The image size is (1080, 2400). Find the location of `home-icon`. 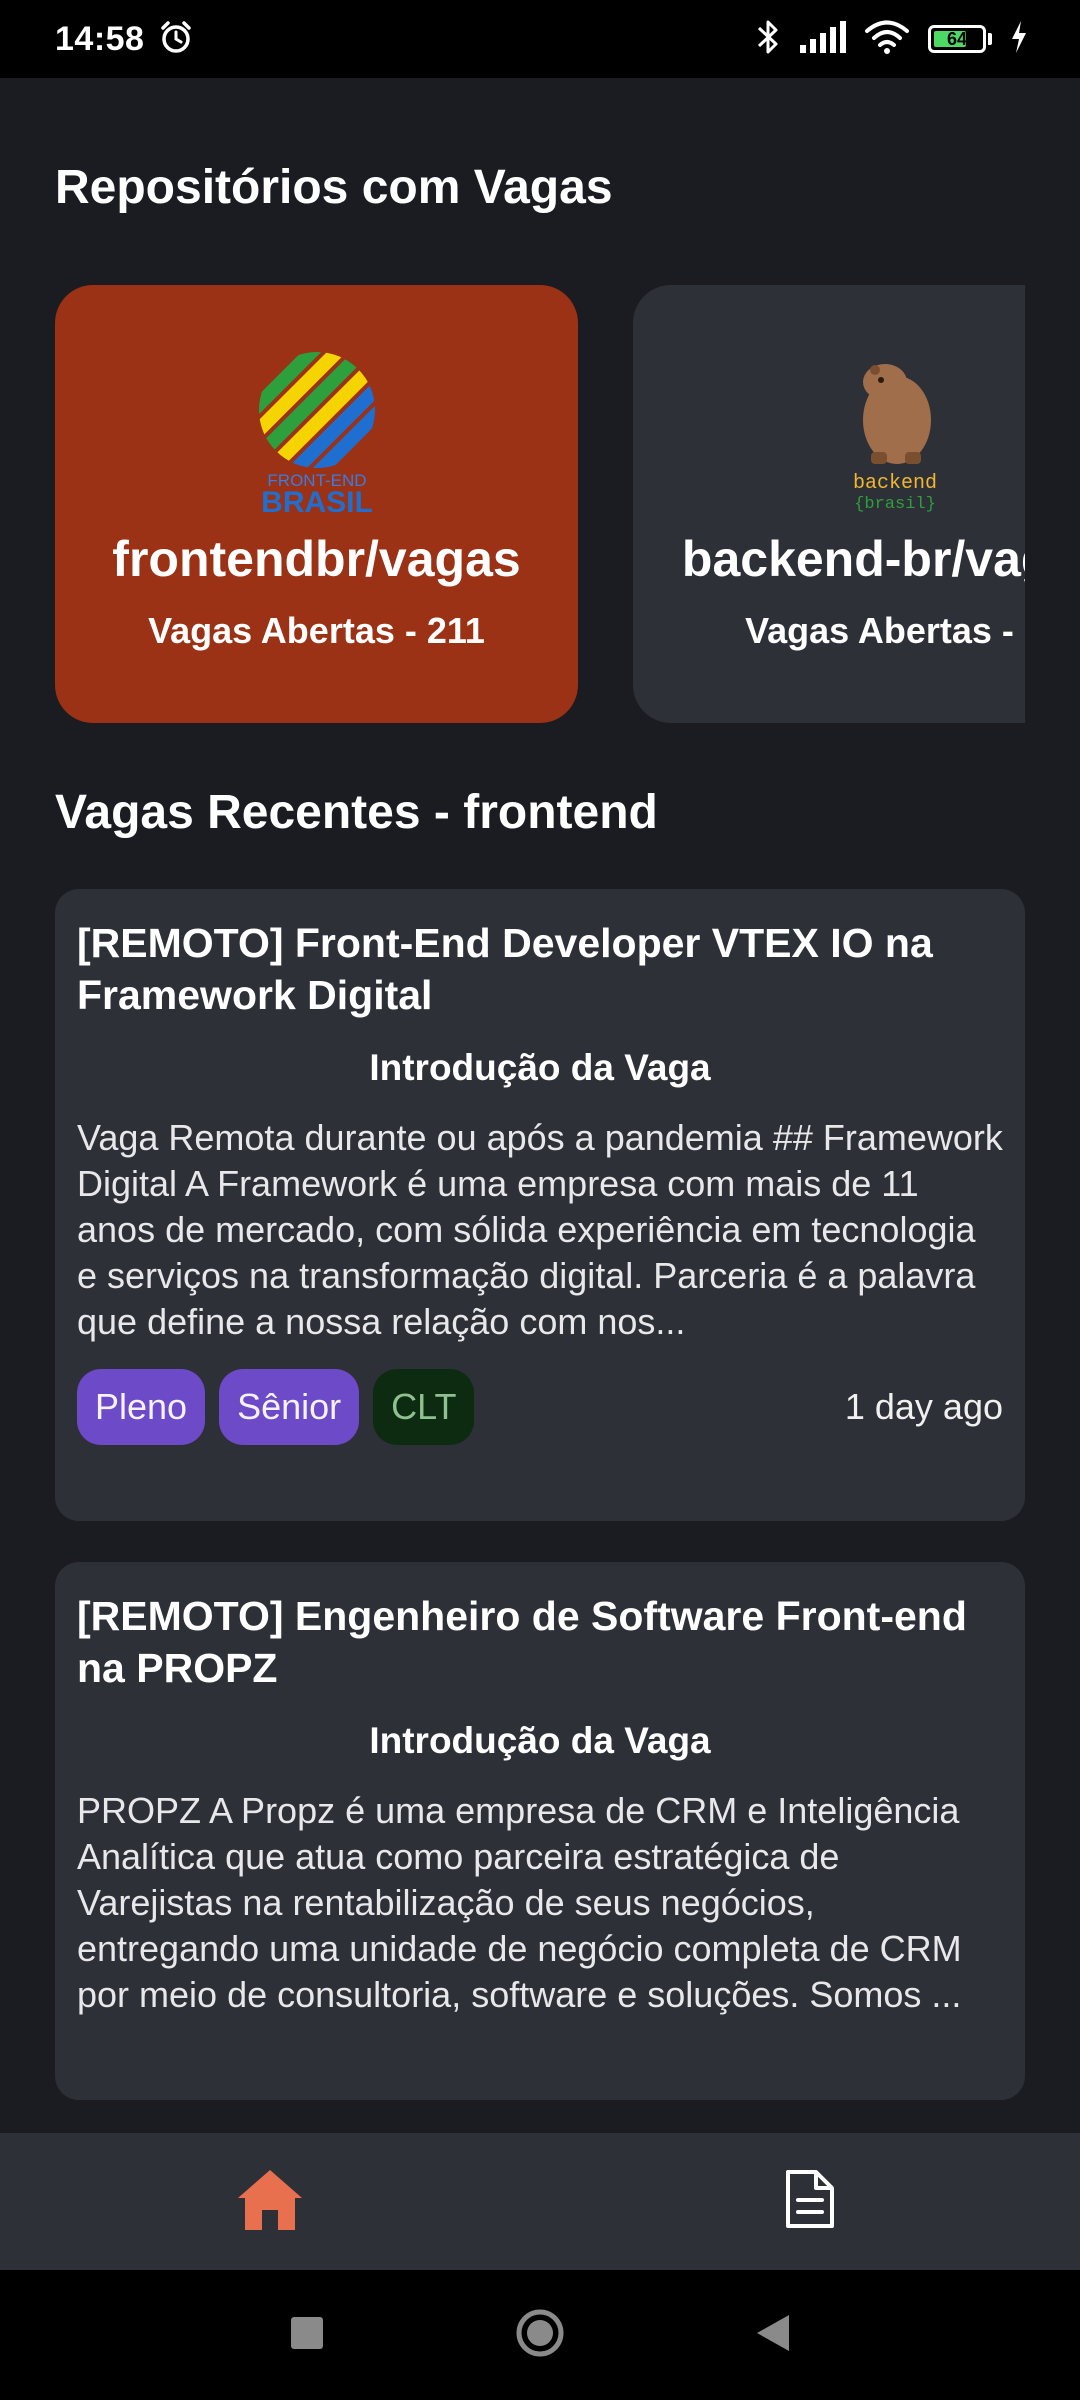

home-icon is located at coordinates (270, 2201).